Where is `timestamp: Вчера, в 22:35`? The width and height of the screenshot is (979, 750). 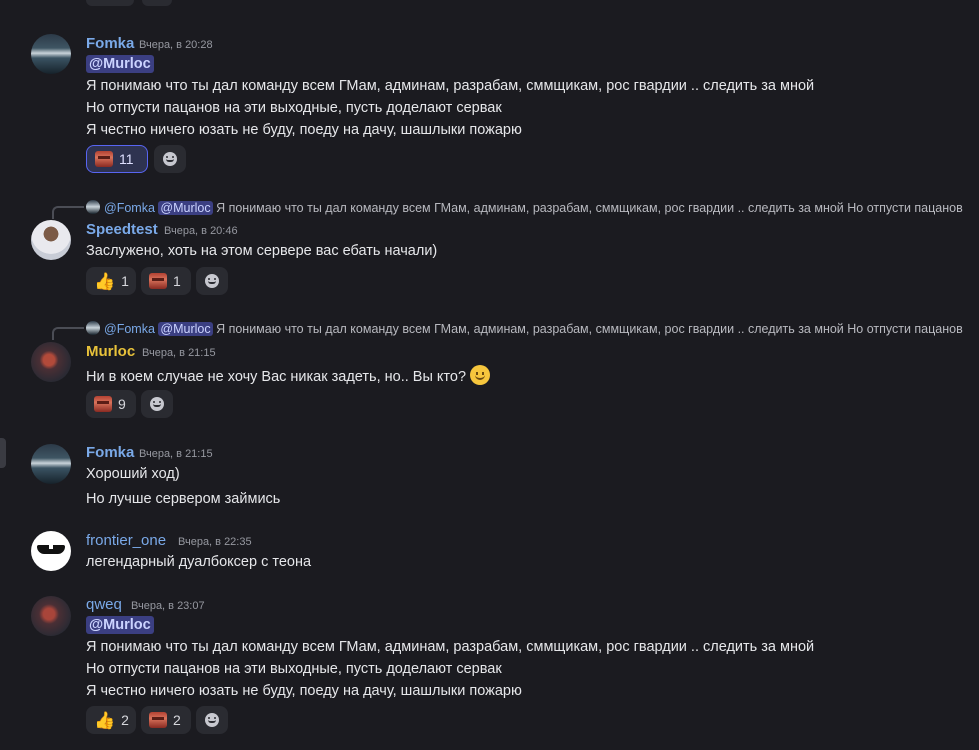 timestamp: Вчера, в 22:35 is located at coordinates (215, 542).